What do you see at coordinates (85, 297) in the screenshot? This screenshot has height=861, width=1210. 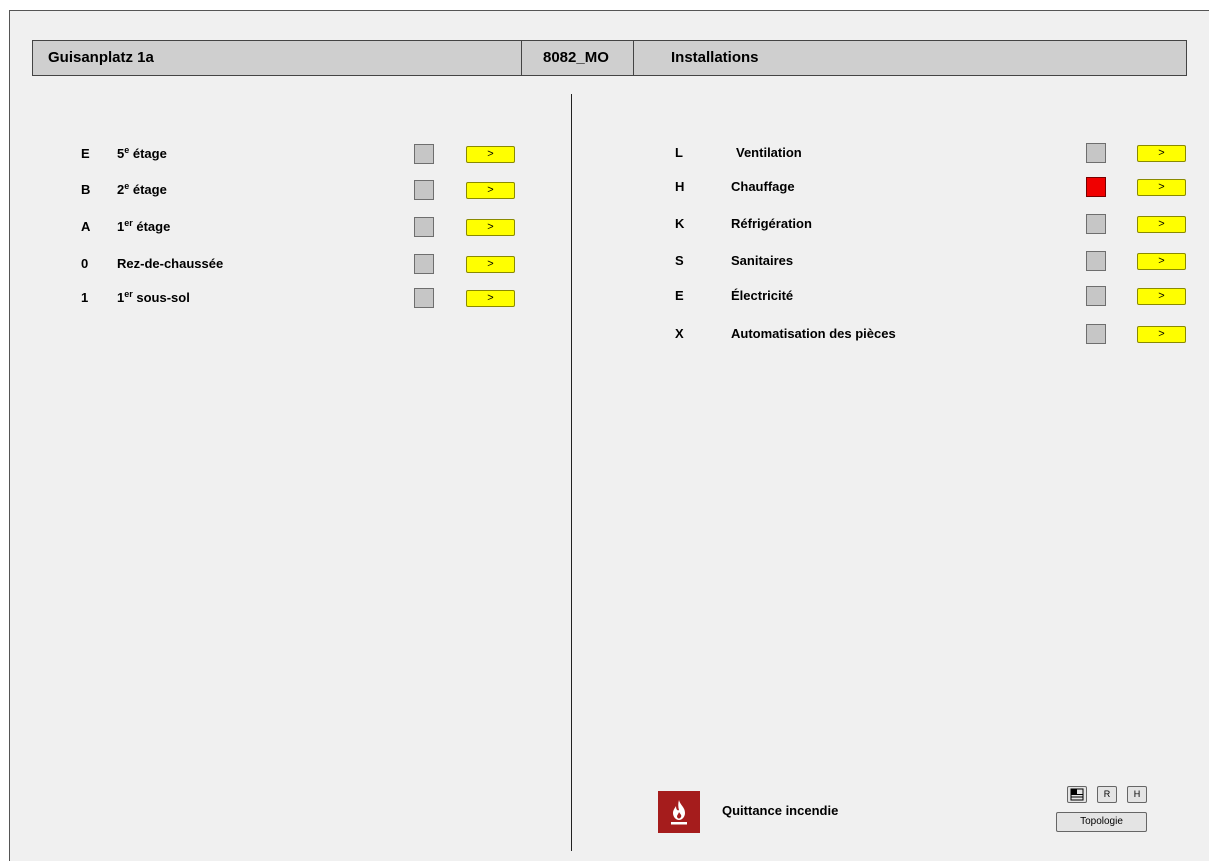 I see `floor-code: 1` at bounding box center [85, 297].